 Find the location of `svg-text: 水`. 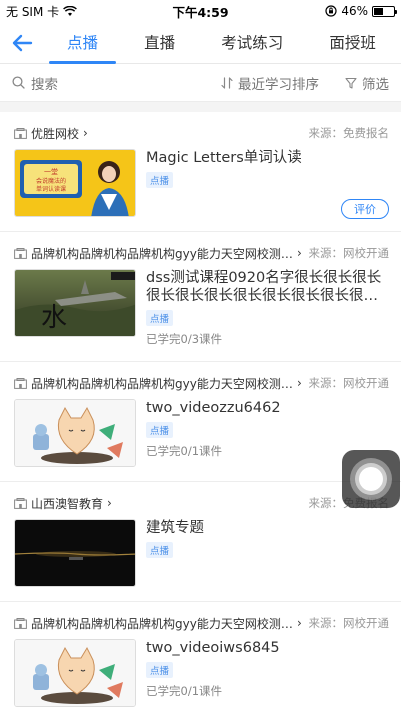

svg-text: 水 is located at coordinates (54, 318).